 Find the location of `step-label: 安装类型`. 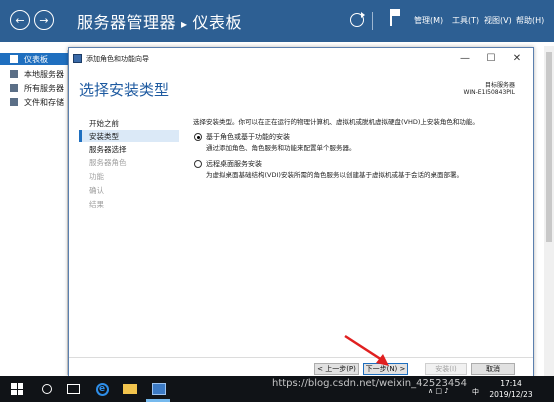

step-label: 安装类型 is located at coordinates (104, 136).